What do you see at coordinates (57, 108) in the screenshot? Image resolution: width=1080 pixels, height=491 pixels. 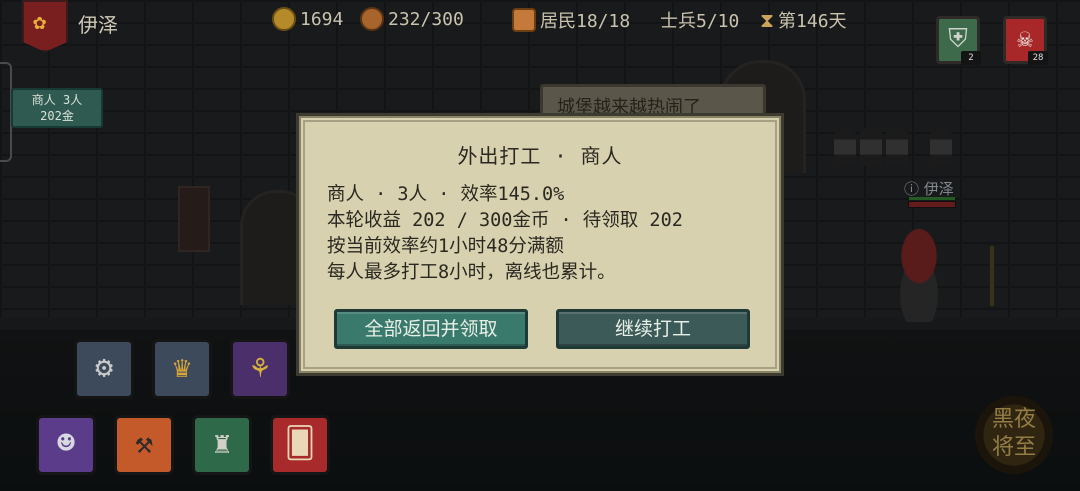 I see `worker-status-badge: 商人 3人 202金` at bounding box center [57, 108].